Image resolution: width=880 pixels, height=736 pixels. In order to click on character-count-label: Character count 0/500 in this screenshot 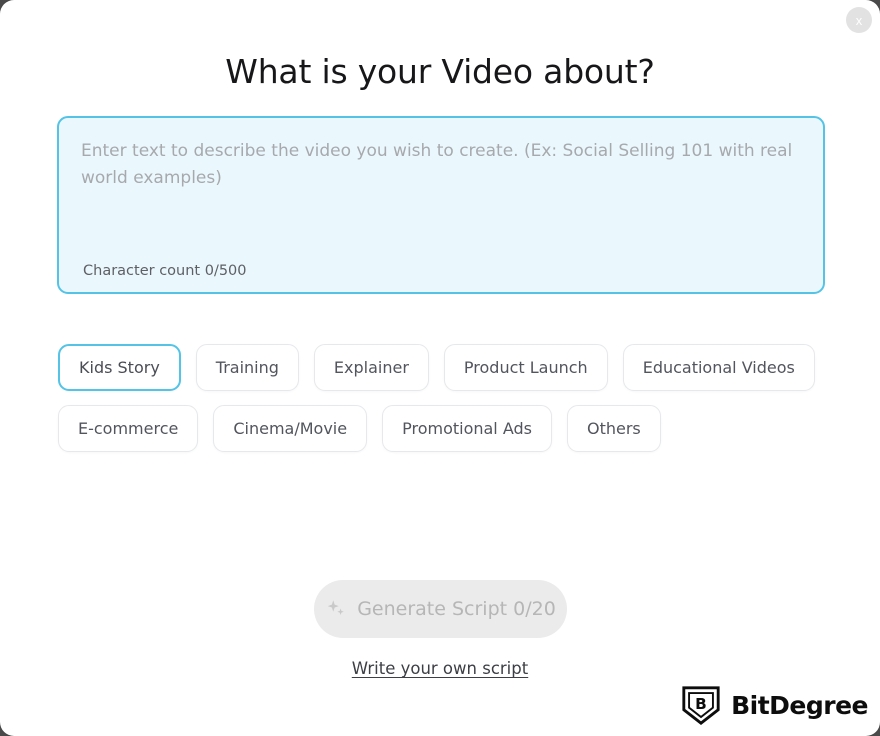, I will do `click(165, 271)`.